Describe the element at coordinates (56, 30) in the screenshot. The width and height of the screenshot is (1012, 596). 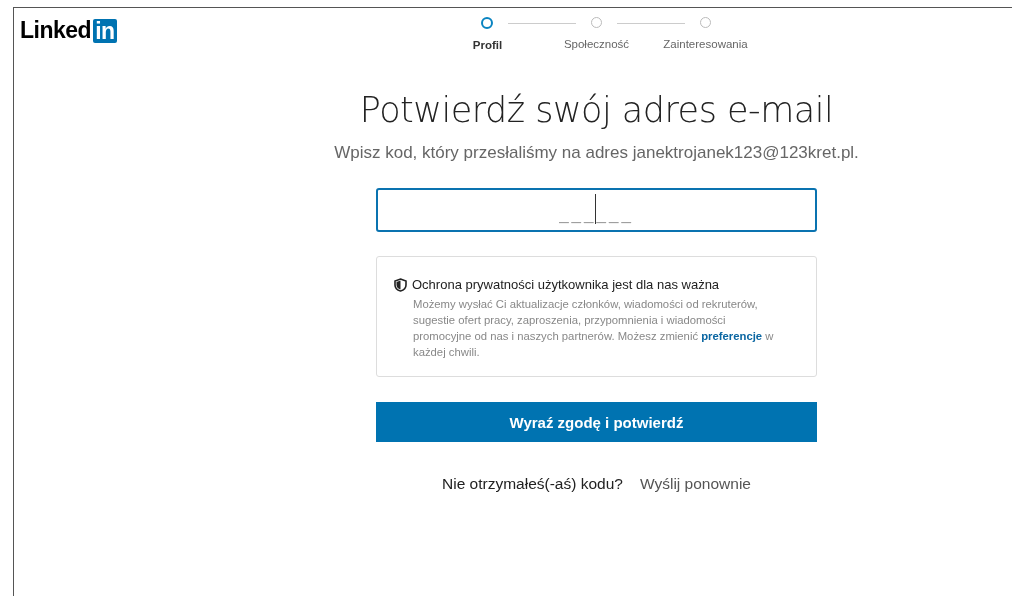
I see `logo-text: Linked` at that location.